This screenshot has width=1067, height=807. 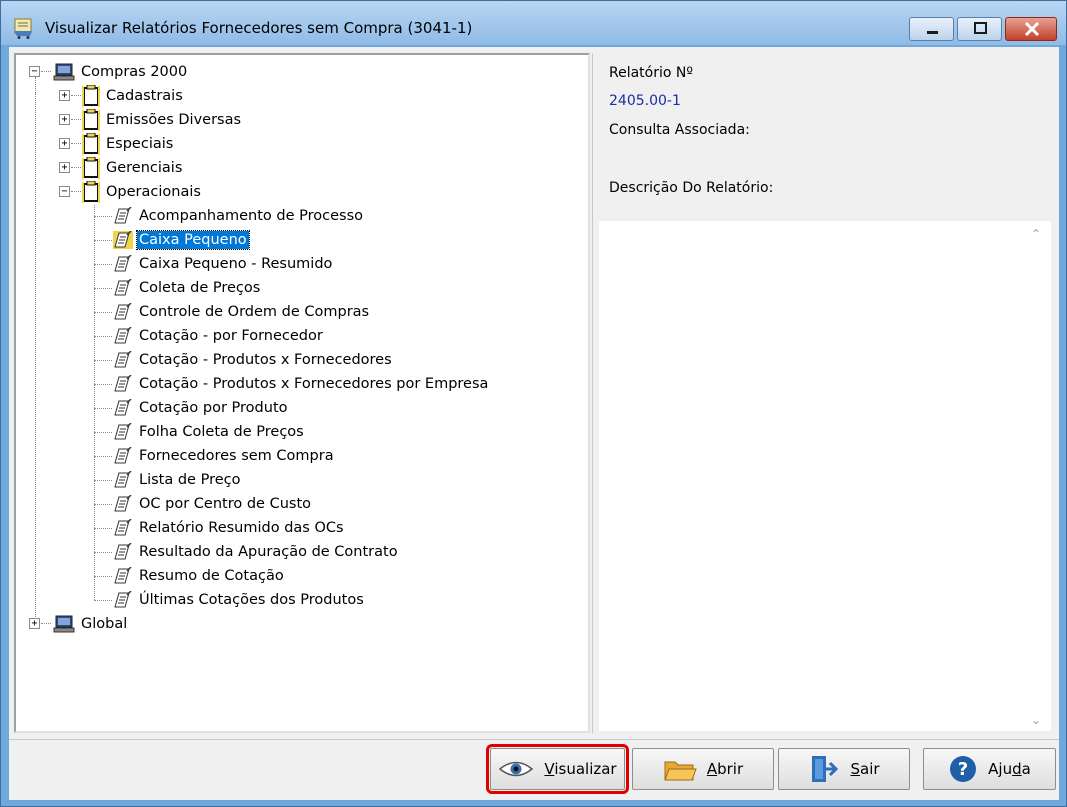 I want to click on report-item: Acompanhamento de Processo, so click(x=239, y=216).